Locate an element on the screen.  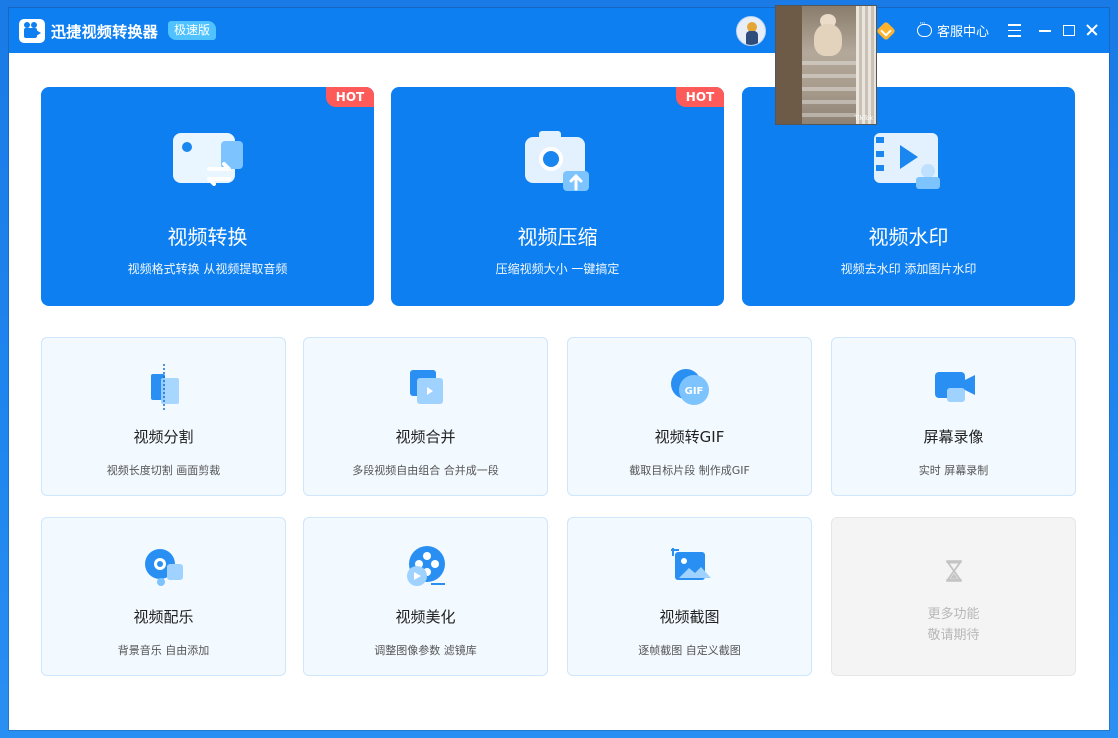
tool-desc: 实时 屏幕录制 is located at coordinates (953, 470).